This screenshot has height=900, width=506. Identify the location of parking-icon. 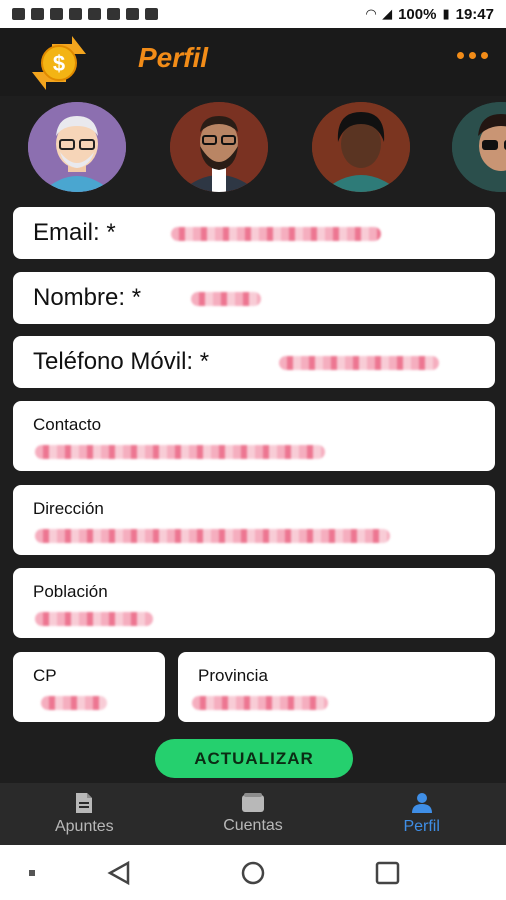
(151, 14).